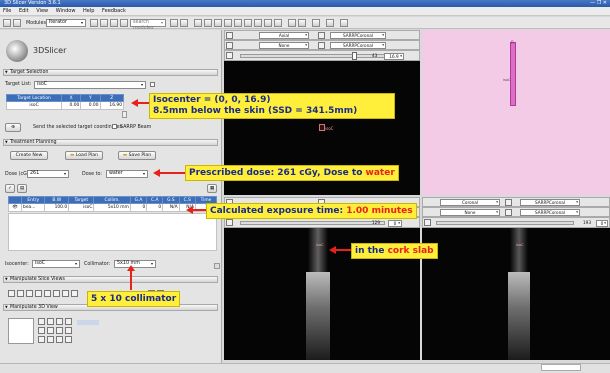 Image resolution: width=610 pixels, height=373 pixels. I want to click on sagittal-fg-select: SARRPCoronal, so click(550, 202).